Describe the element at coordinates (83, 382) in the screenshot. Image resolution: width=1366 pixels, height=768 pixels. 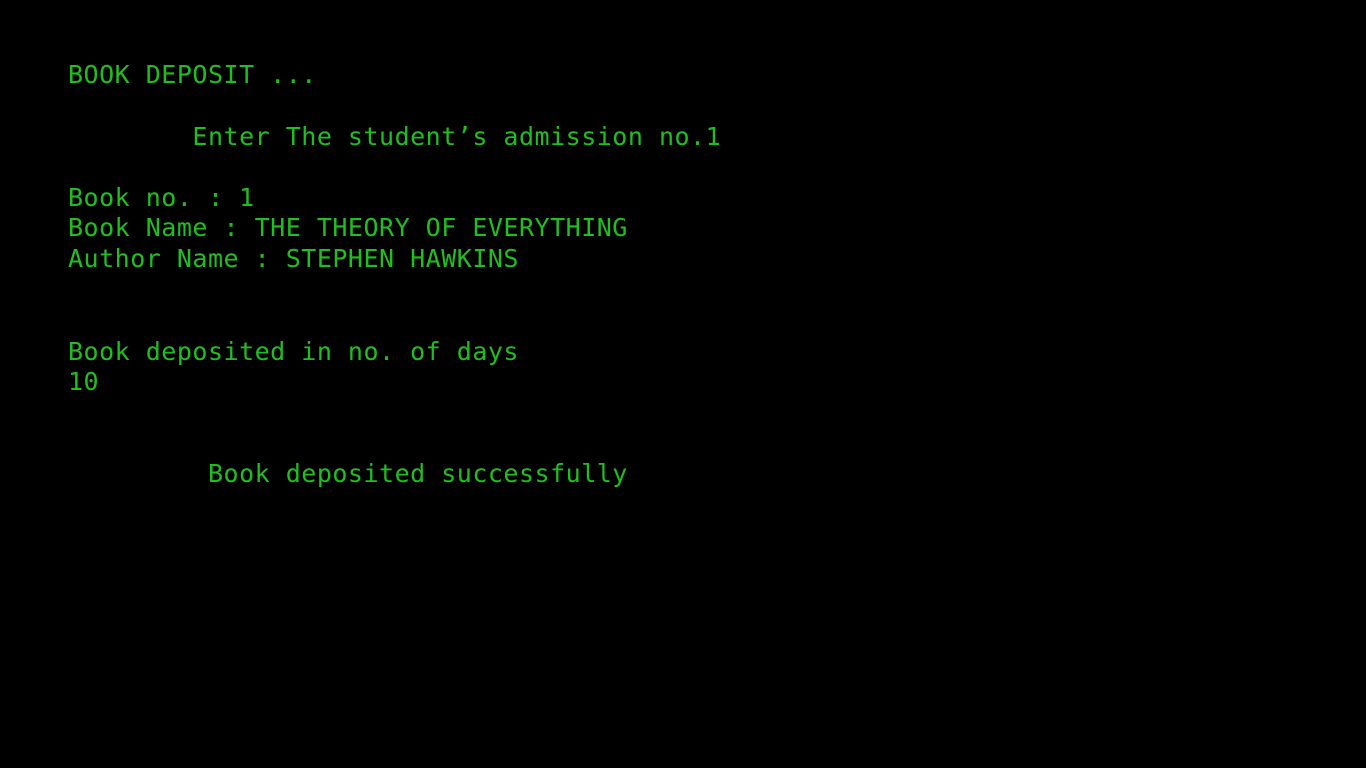
I see `days-input-value: 10` at that location.